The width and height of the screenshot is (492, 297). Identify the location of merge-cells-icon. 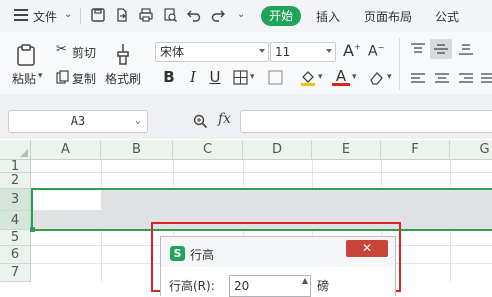
(275, 77).